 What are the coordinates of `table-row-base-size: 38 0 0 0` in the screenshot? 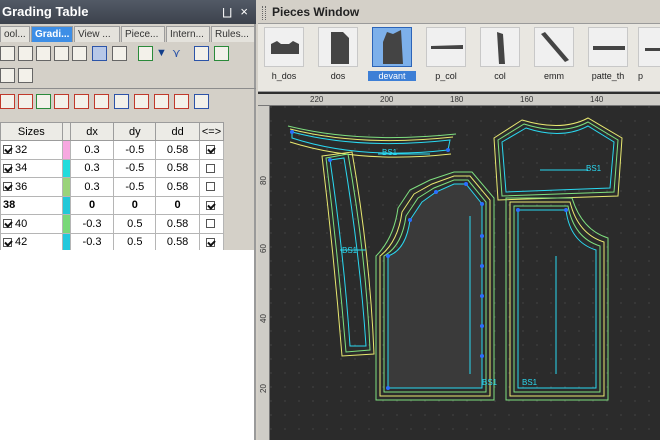 It's located at (112, 205).